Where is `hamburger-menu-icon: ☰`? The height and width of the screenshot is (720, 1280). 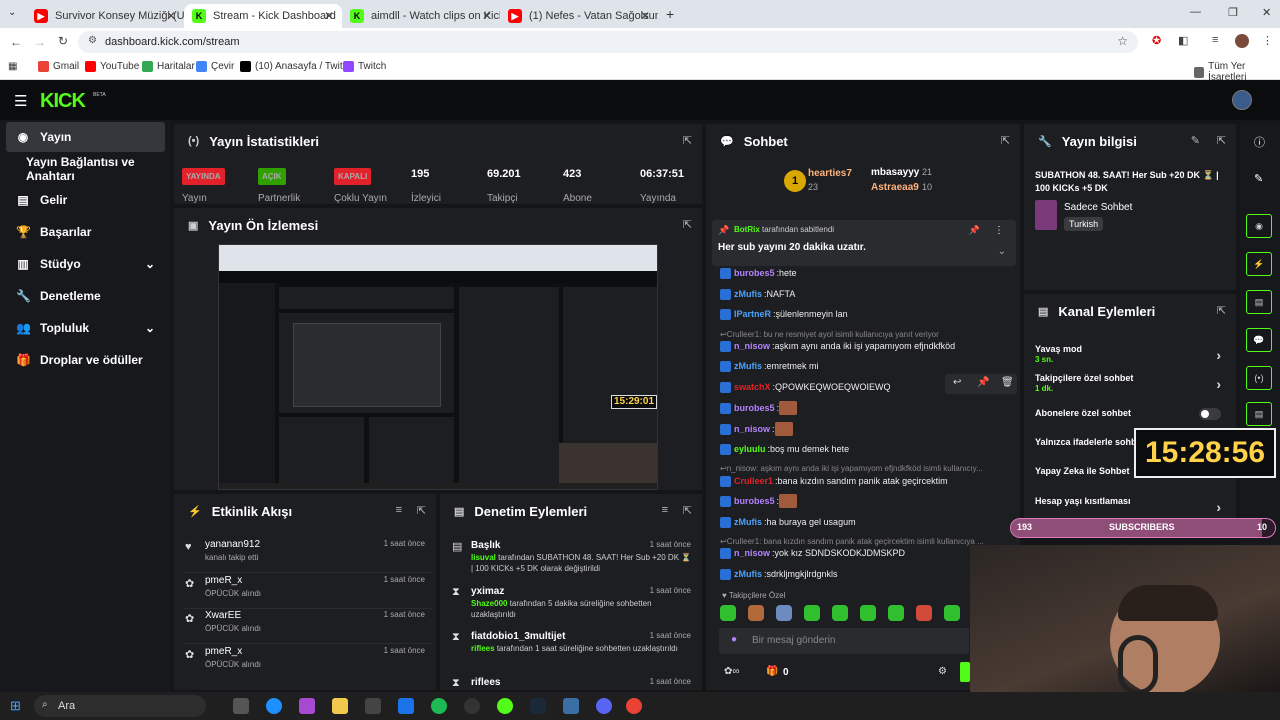
hamburger-menu-icon: ☰ is located at coordinates (20, 101).